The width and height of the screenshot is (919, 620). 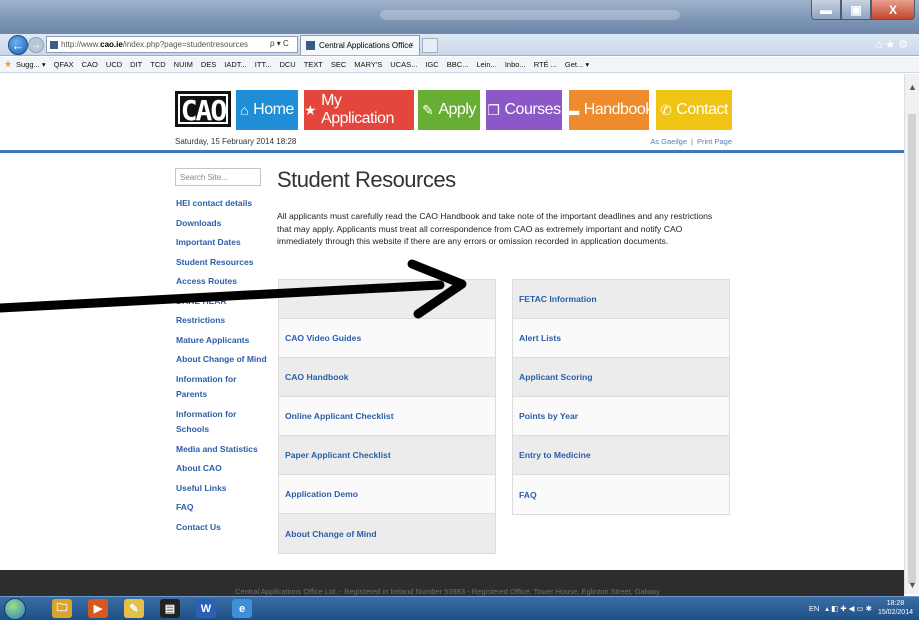 I want to click on maximize-button: ▣, so click(x=856, y=10).